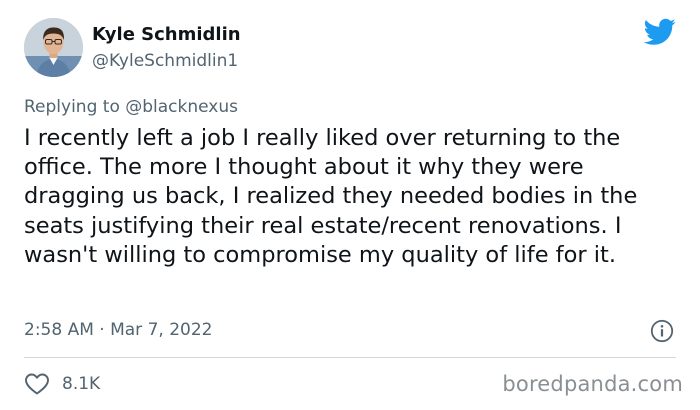  I want to click on replying-to-line: Replying to @blacknexus, so click(131, 107).